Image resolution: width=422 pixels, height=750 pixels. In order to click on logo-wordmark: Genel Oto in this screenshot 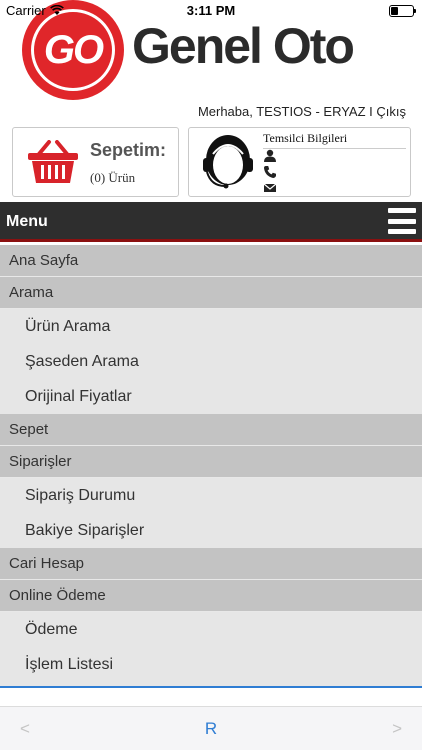, I will do `click(243, 46)`.